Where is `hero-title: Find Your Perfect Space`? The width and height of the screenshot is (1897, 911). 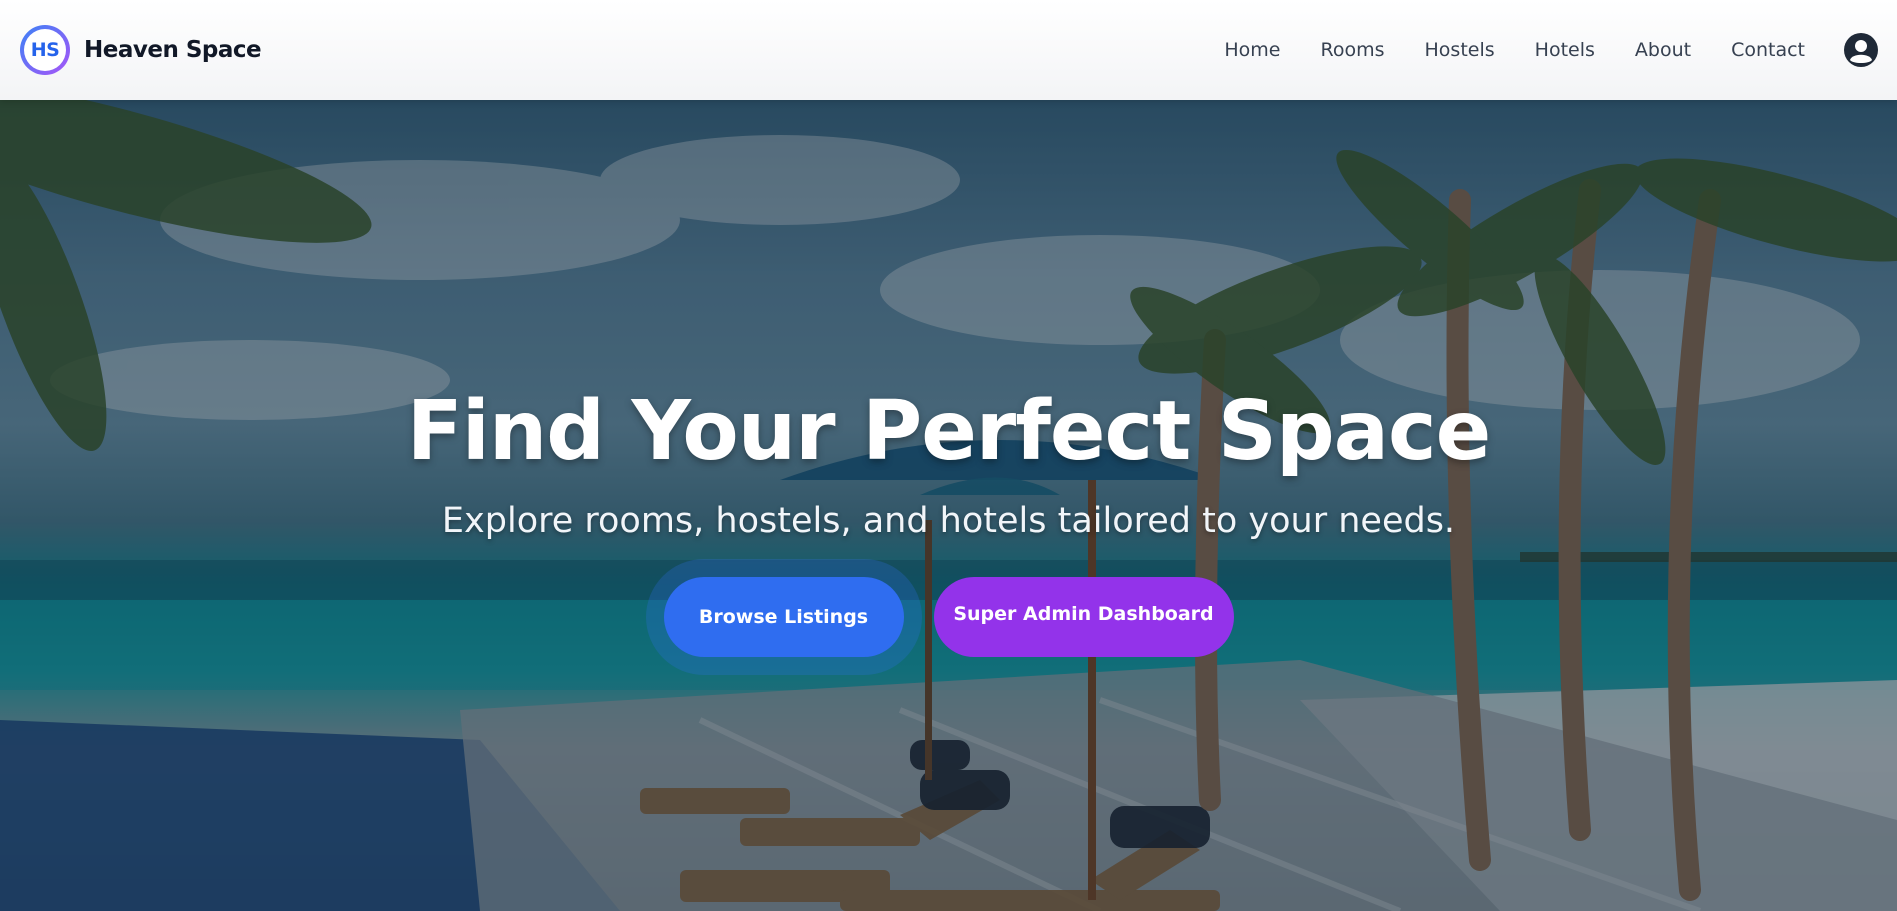 hero-title: Find Your Perfect Space is located at coordinates (948, 431).